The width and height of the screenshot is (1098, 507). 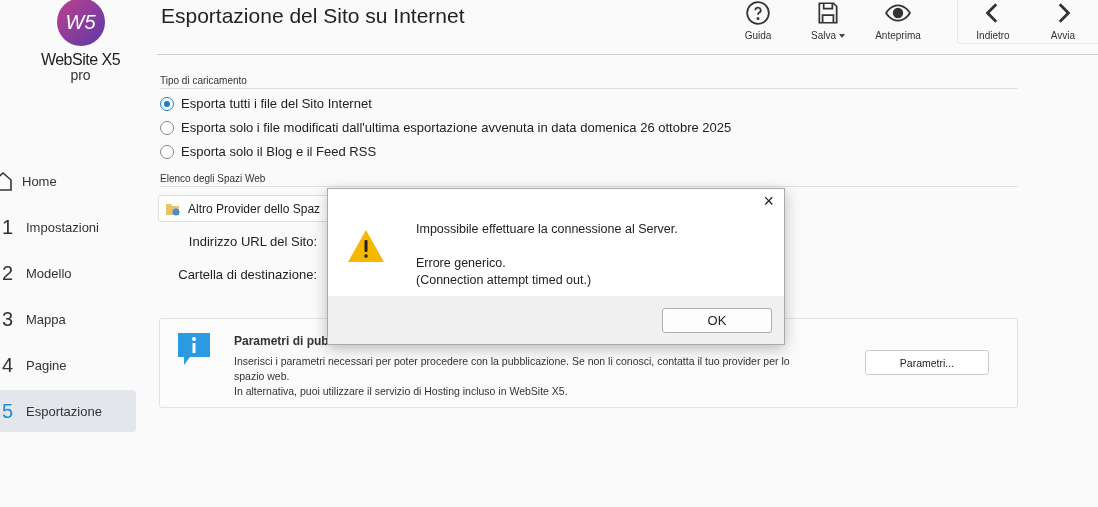 What do you see at coordinates (768, 201) in the screenshot?
I see `close-button: ×` at bounding box center [768, 201].